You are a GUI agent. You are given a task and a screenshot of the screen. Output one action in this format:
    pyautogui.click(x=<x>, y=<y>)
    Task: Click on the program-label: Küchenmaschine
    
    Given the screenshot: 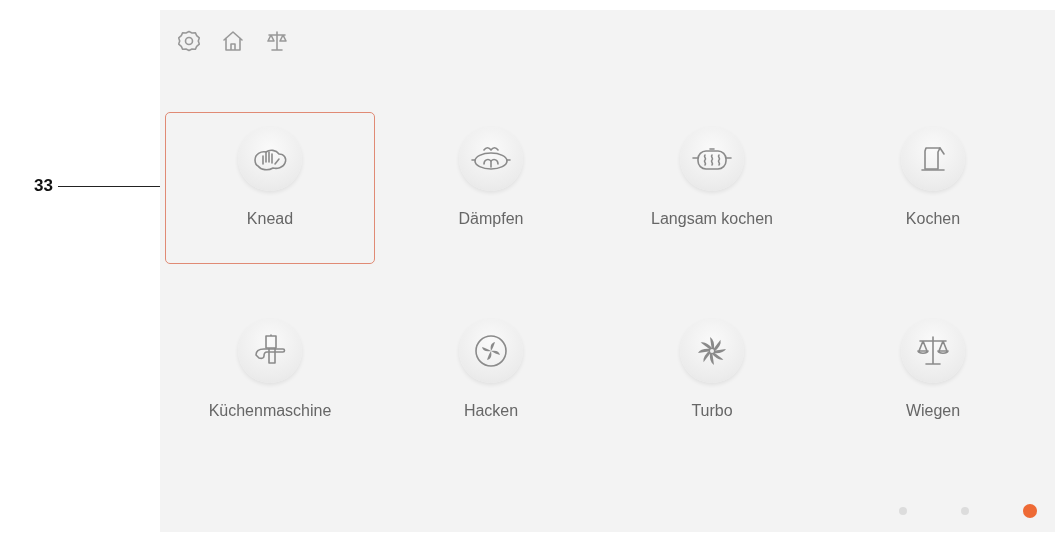 What is the action you would take?
    pyautogui.click(x=270, y=411)
    